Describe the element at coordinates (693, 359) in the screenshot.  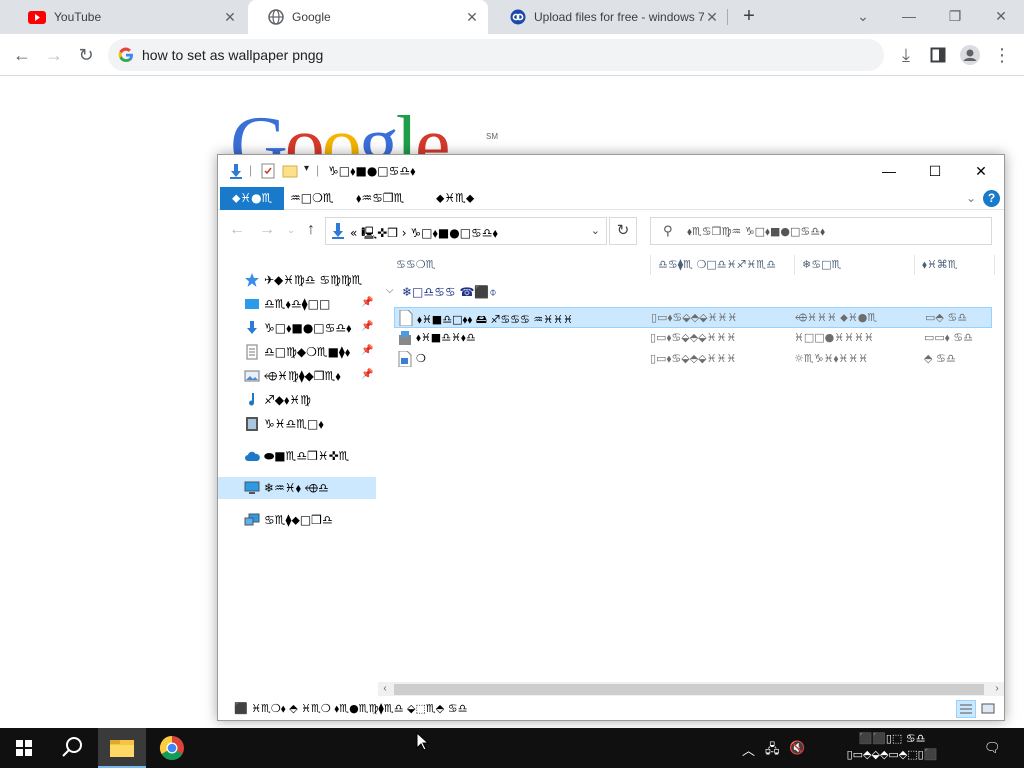
I see `table-row: ❍ ▯▭⬧♋⬙⬘⬙♓♓♓ ☼♏♑♓⬧♓♓♓ ⬘ ♋♎` at that location.